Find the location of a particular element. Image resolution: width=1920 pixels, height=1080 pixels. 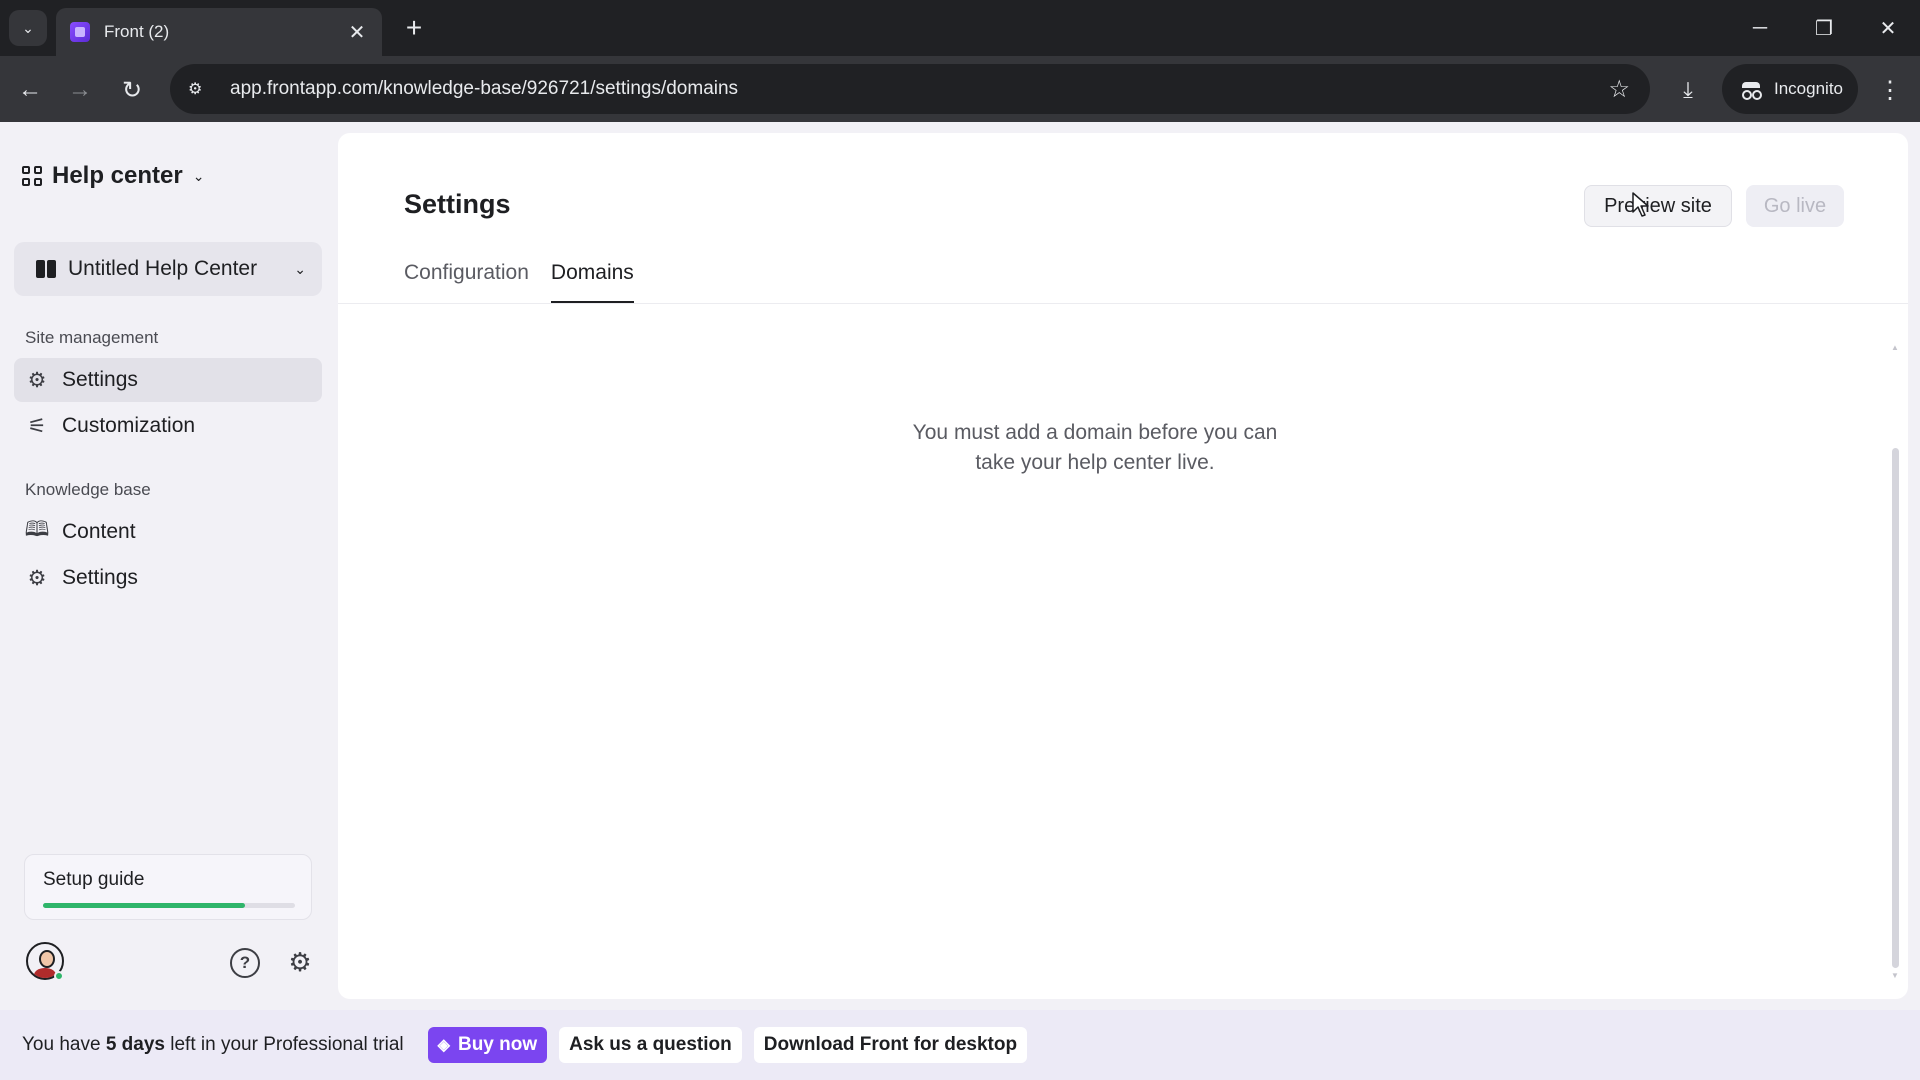

book-icon is located at coordinates (46, 269).